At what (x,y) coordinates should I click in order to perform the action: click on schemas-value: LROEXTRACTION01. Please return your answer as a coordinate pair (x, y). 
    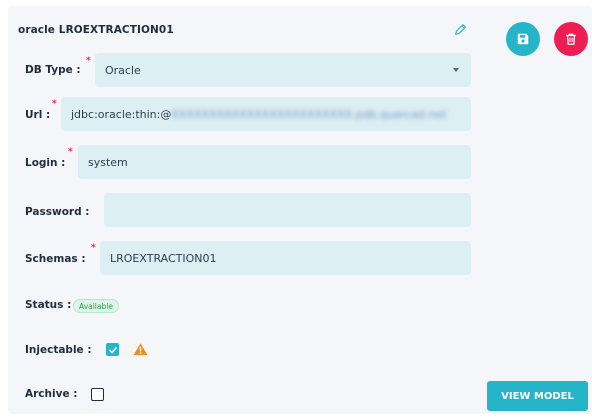
    Looking at the image, I should click on (163, 258).